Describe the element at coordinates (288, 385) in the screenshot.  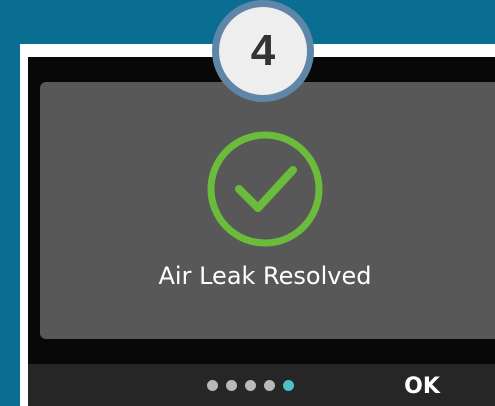
I see `page-dot-active` at that location.